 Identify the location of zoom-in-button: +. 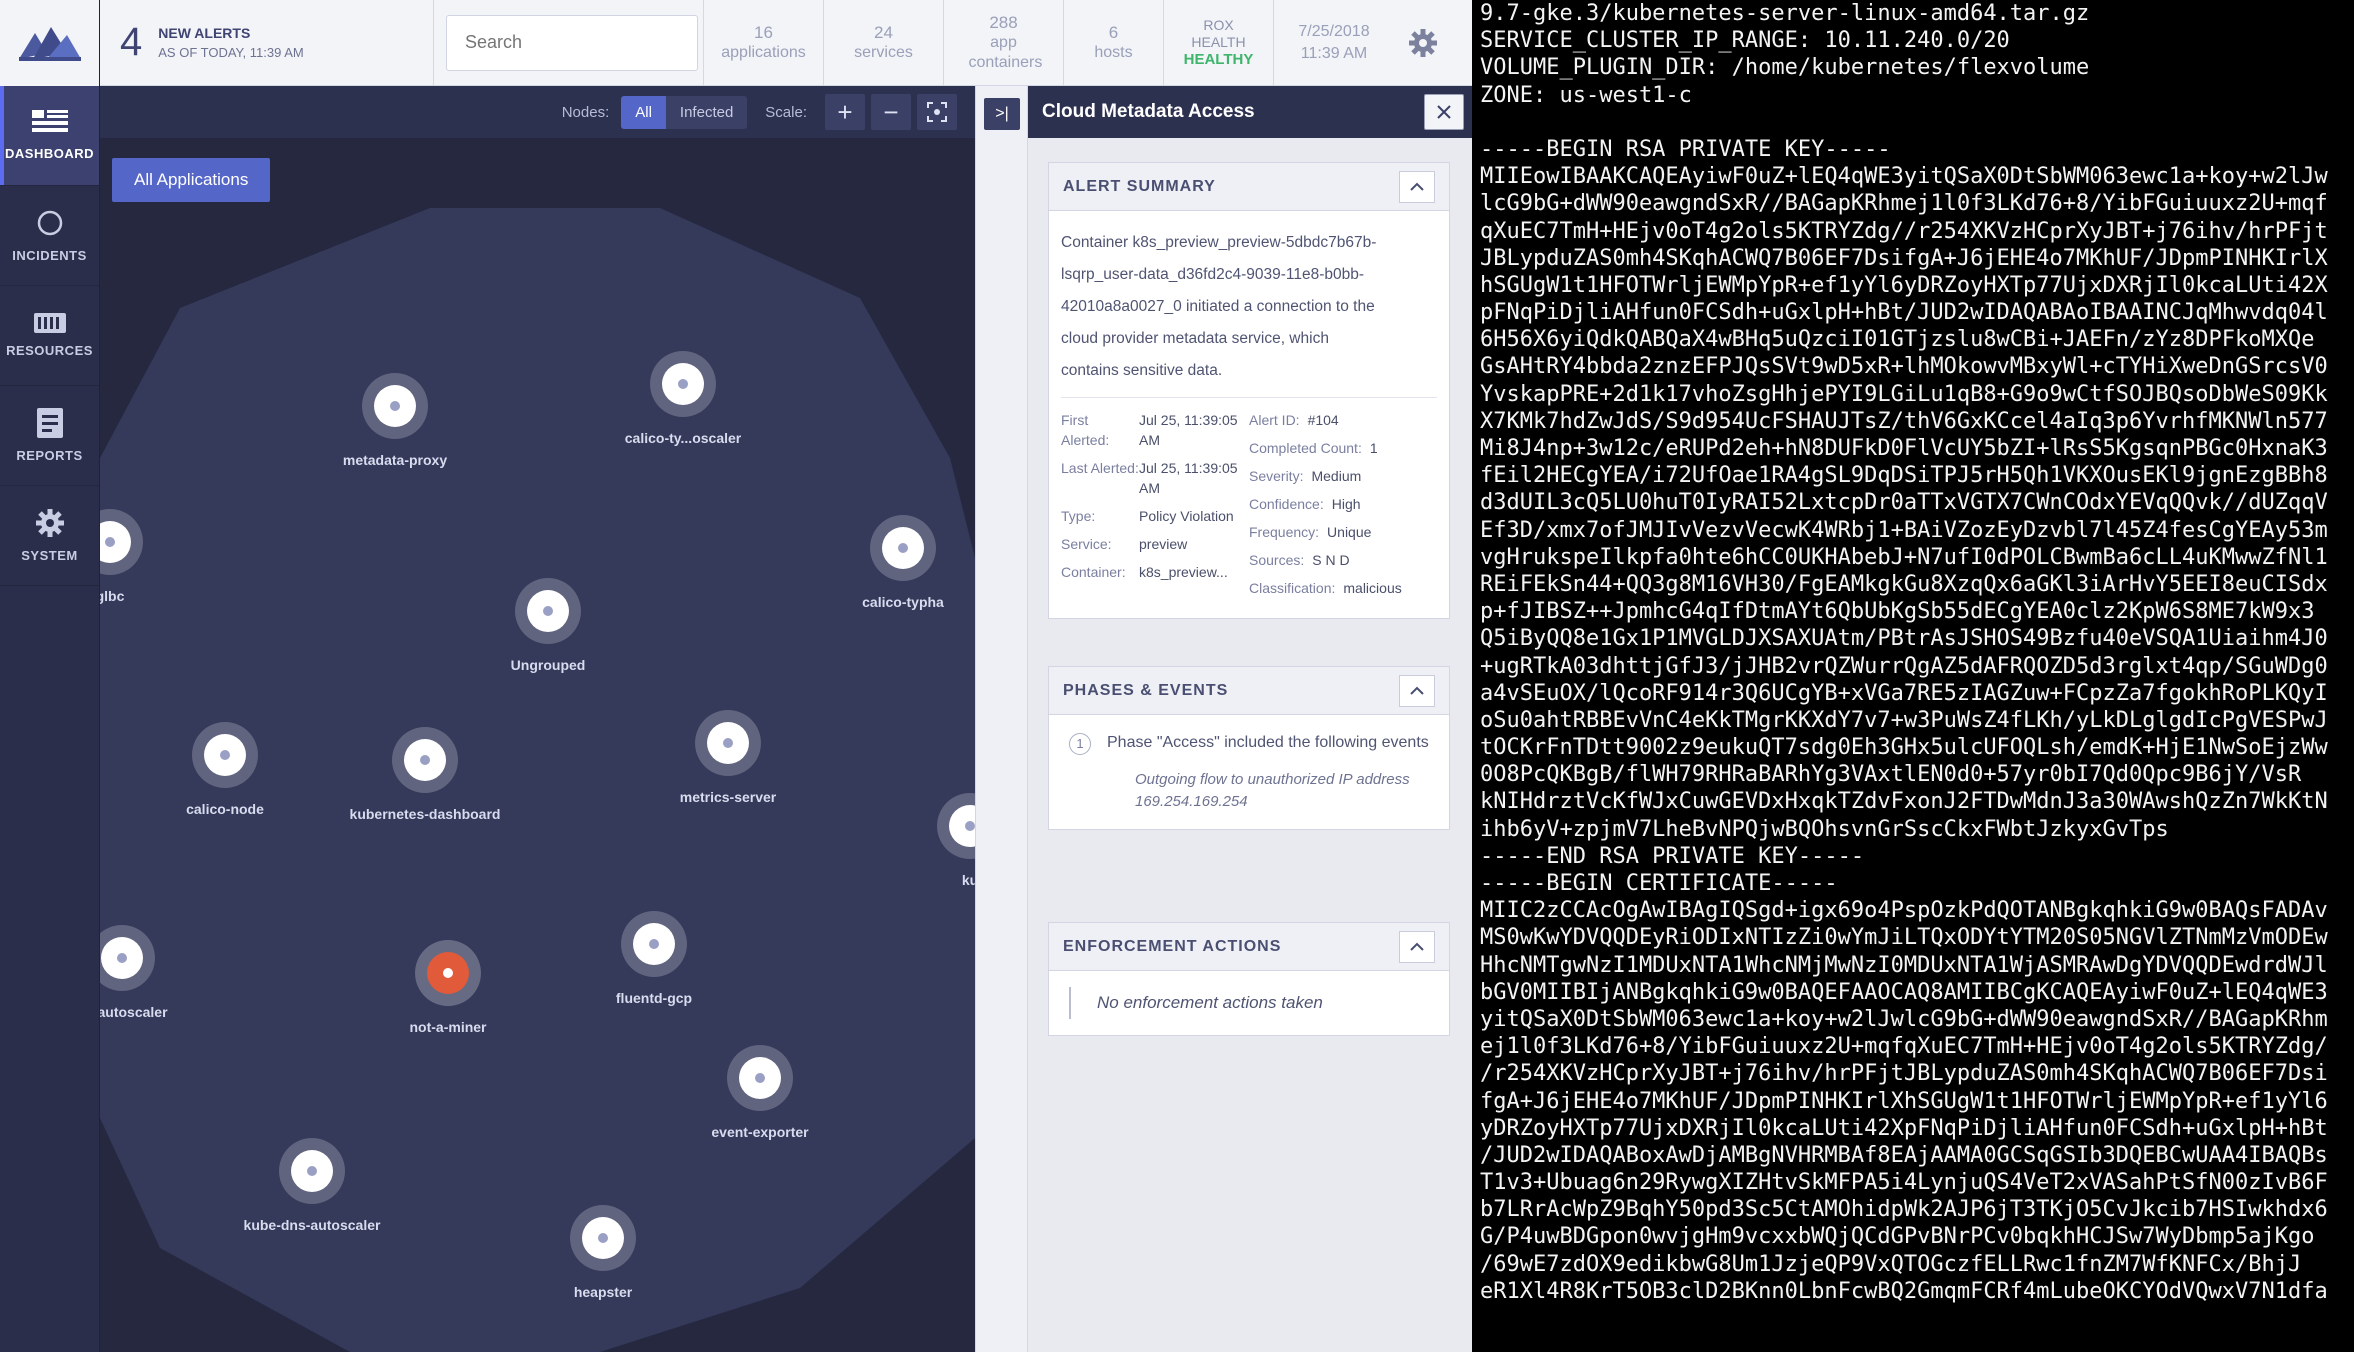
(845, 112).